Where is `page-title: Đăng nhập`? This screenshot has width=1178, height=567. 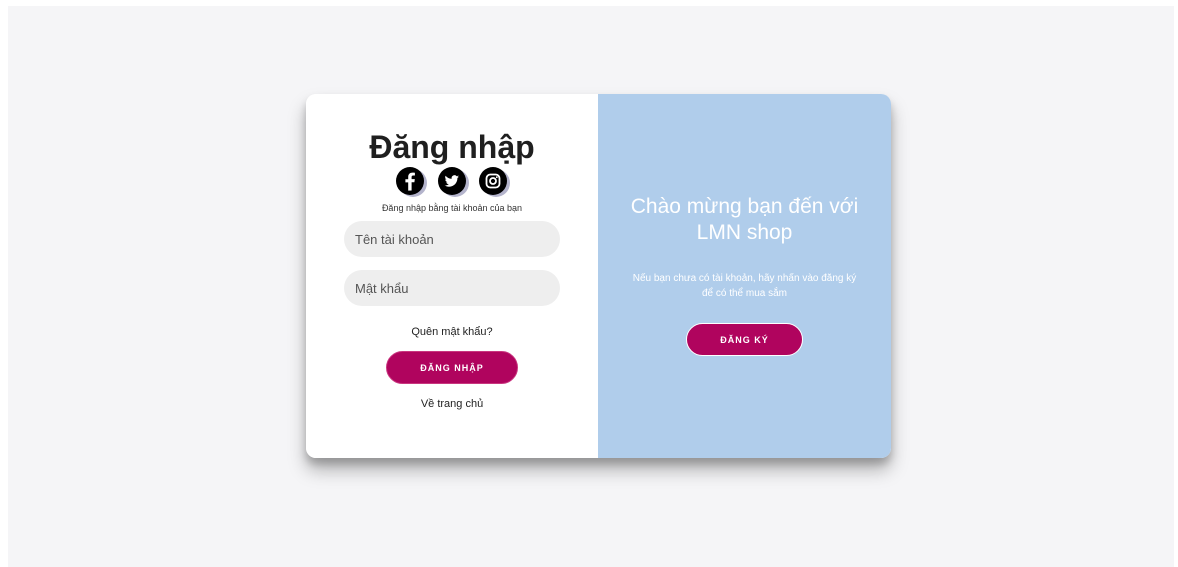 page-title: Đăng nhập is located at coordinates (452, 147).